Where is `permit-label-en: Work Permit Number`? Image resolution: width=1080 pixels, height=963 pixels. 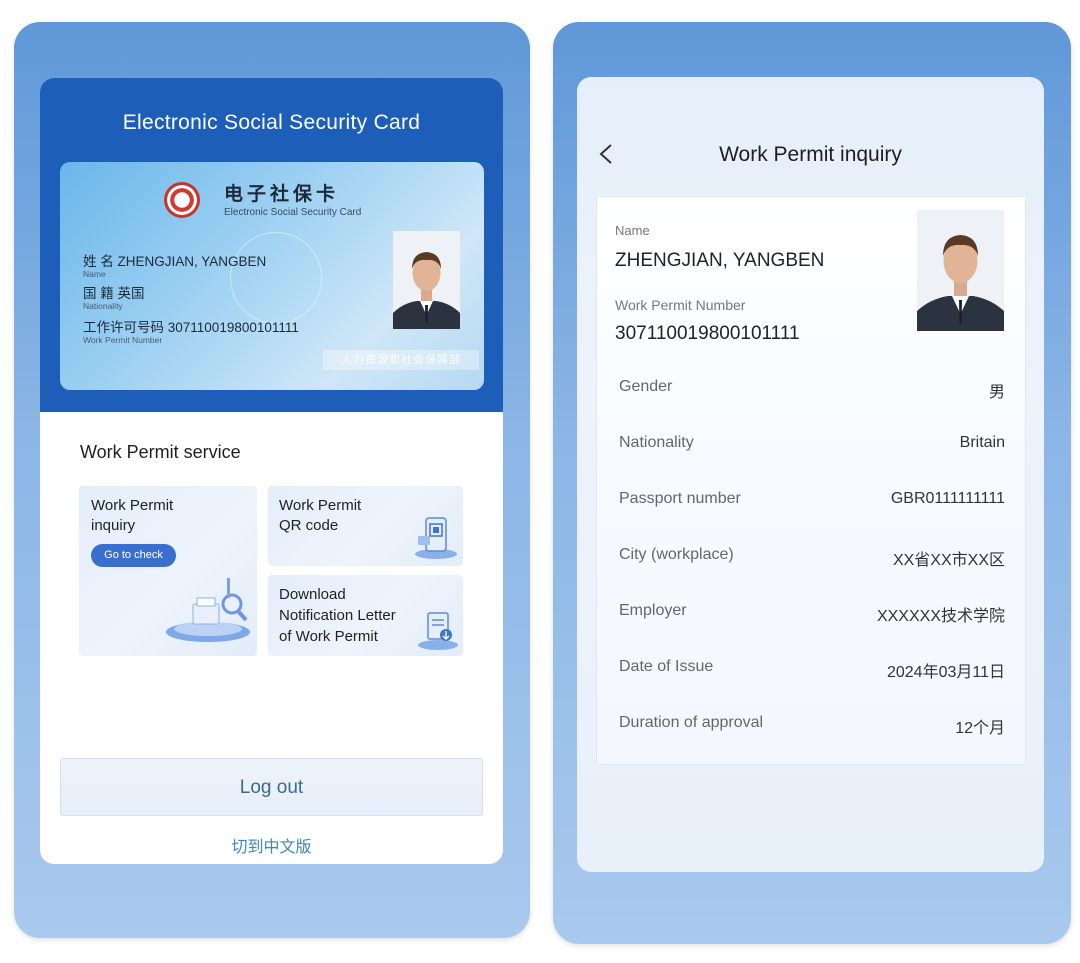
permit-label-en: Work Permit Number is located at coordinates (123, 340).